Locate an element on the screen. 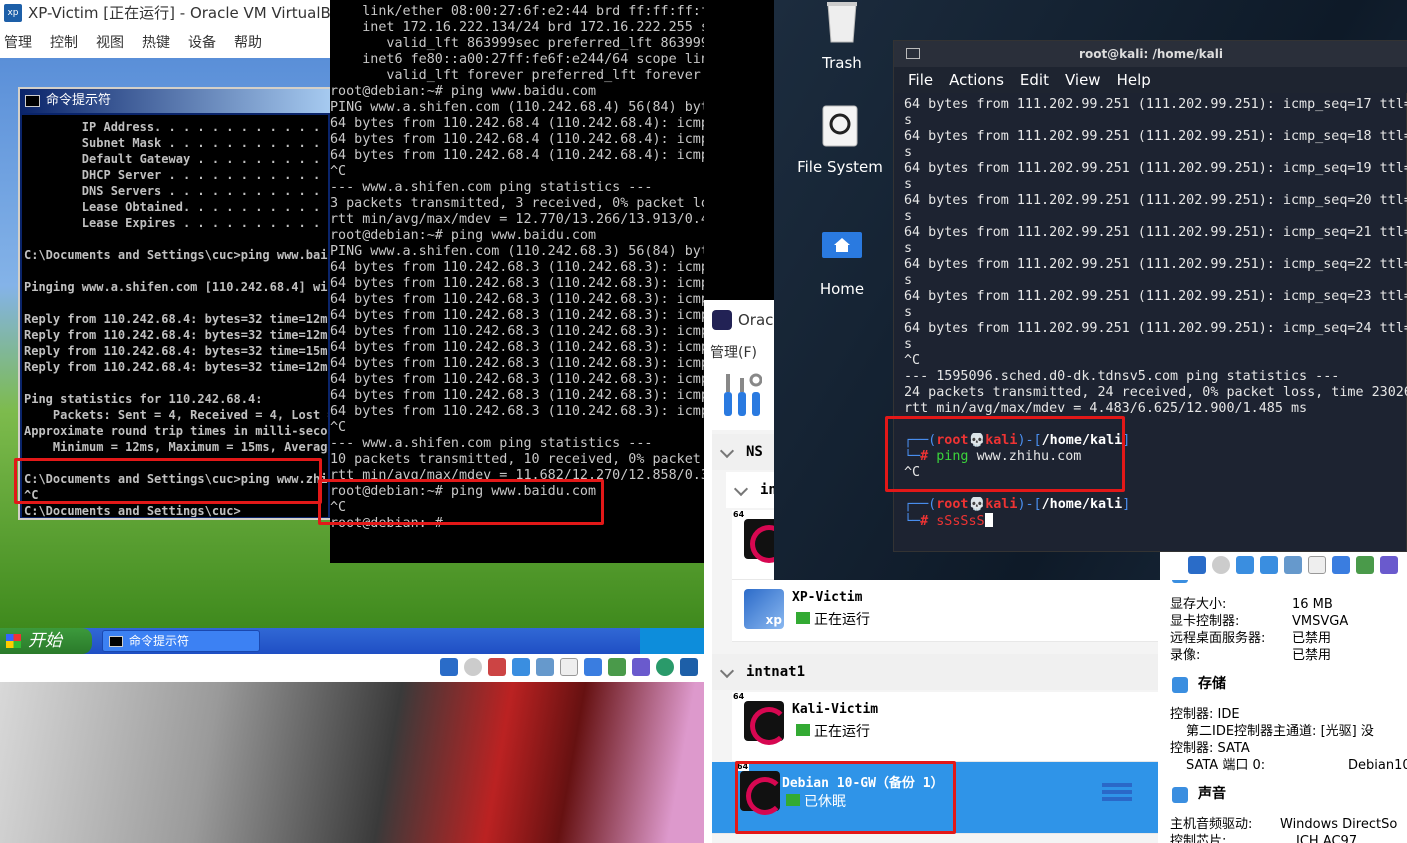 Image resolution: width=1407 pixels, height=843 pixels. xp-vm-statusbar is located at coordinates (352, 668).